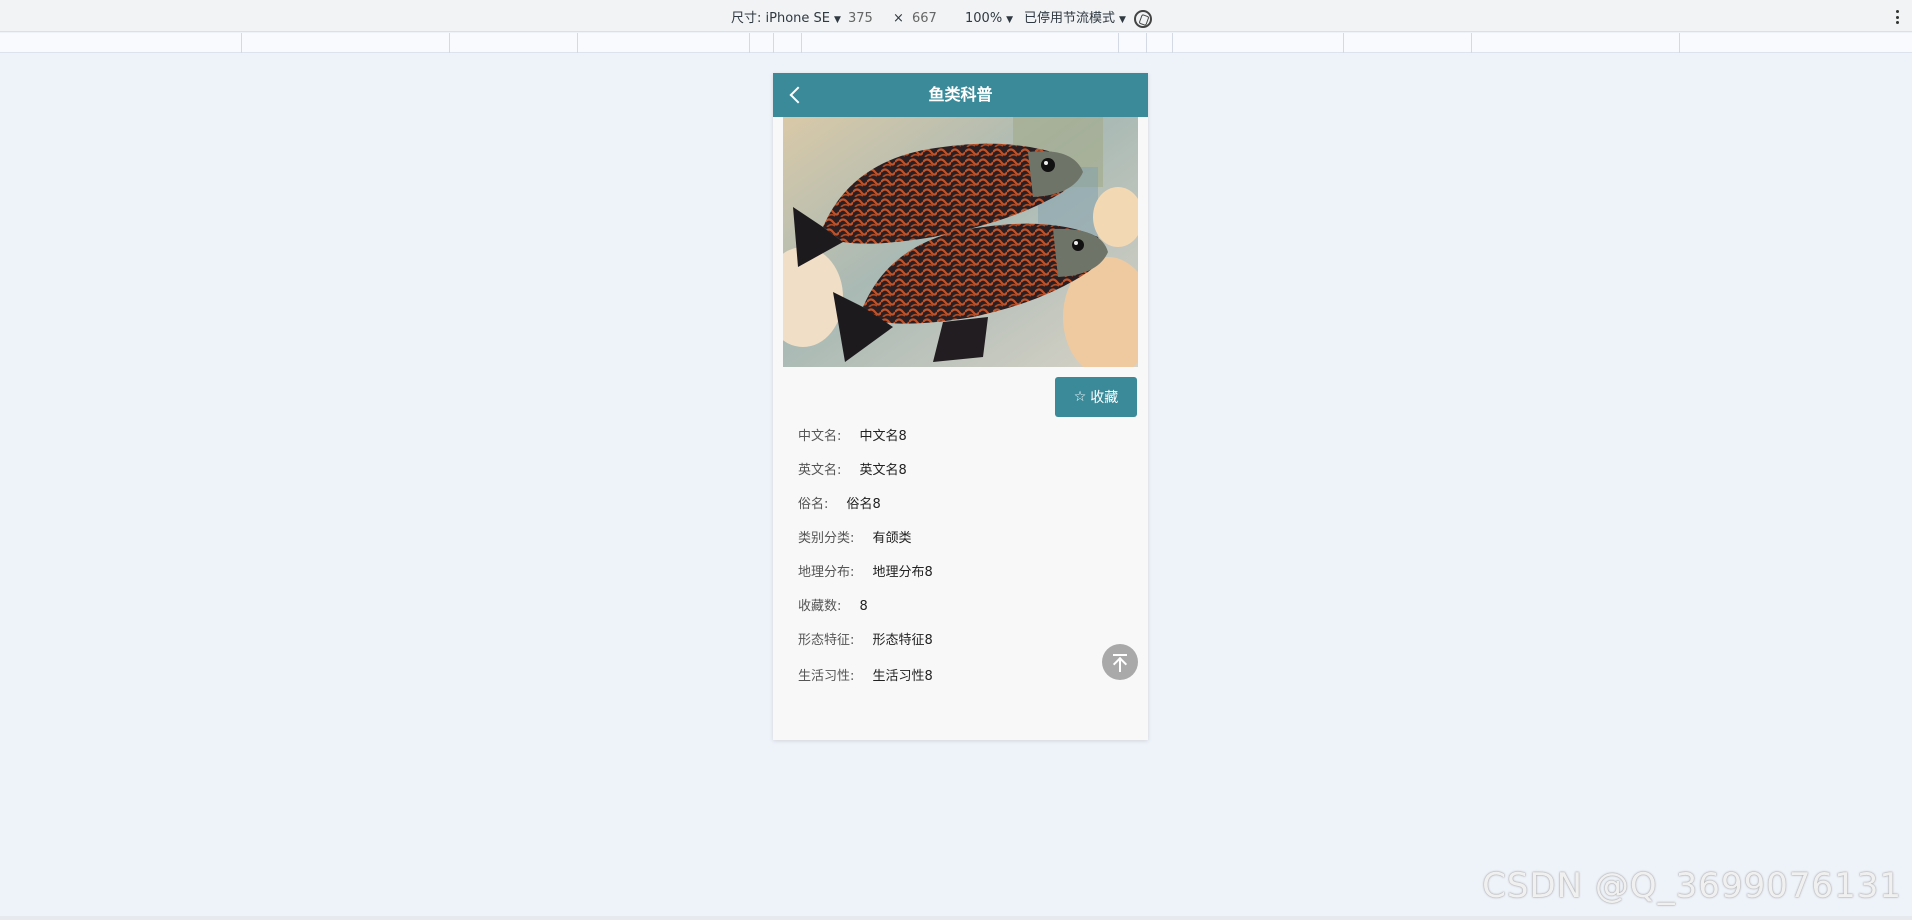 The height and width of the screenshot is (920, 1912). Describe the element at coordinates (902, 572) in the screenshot. I see `field-value: 地理分布8` at that location.